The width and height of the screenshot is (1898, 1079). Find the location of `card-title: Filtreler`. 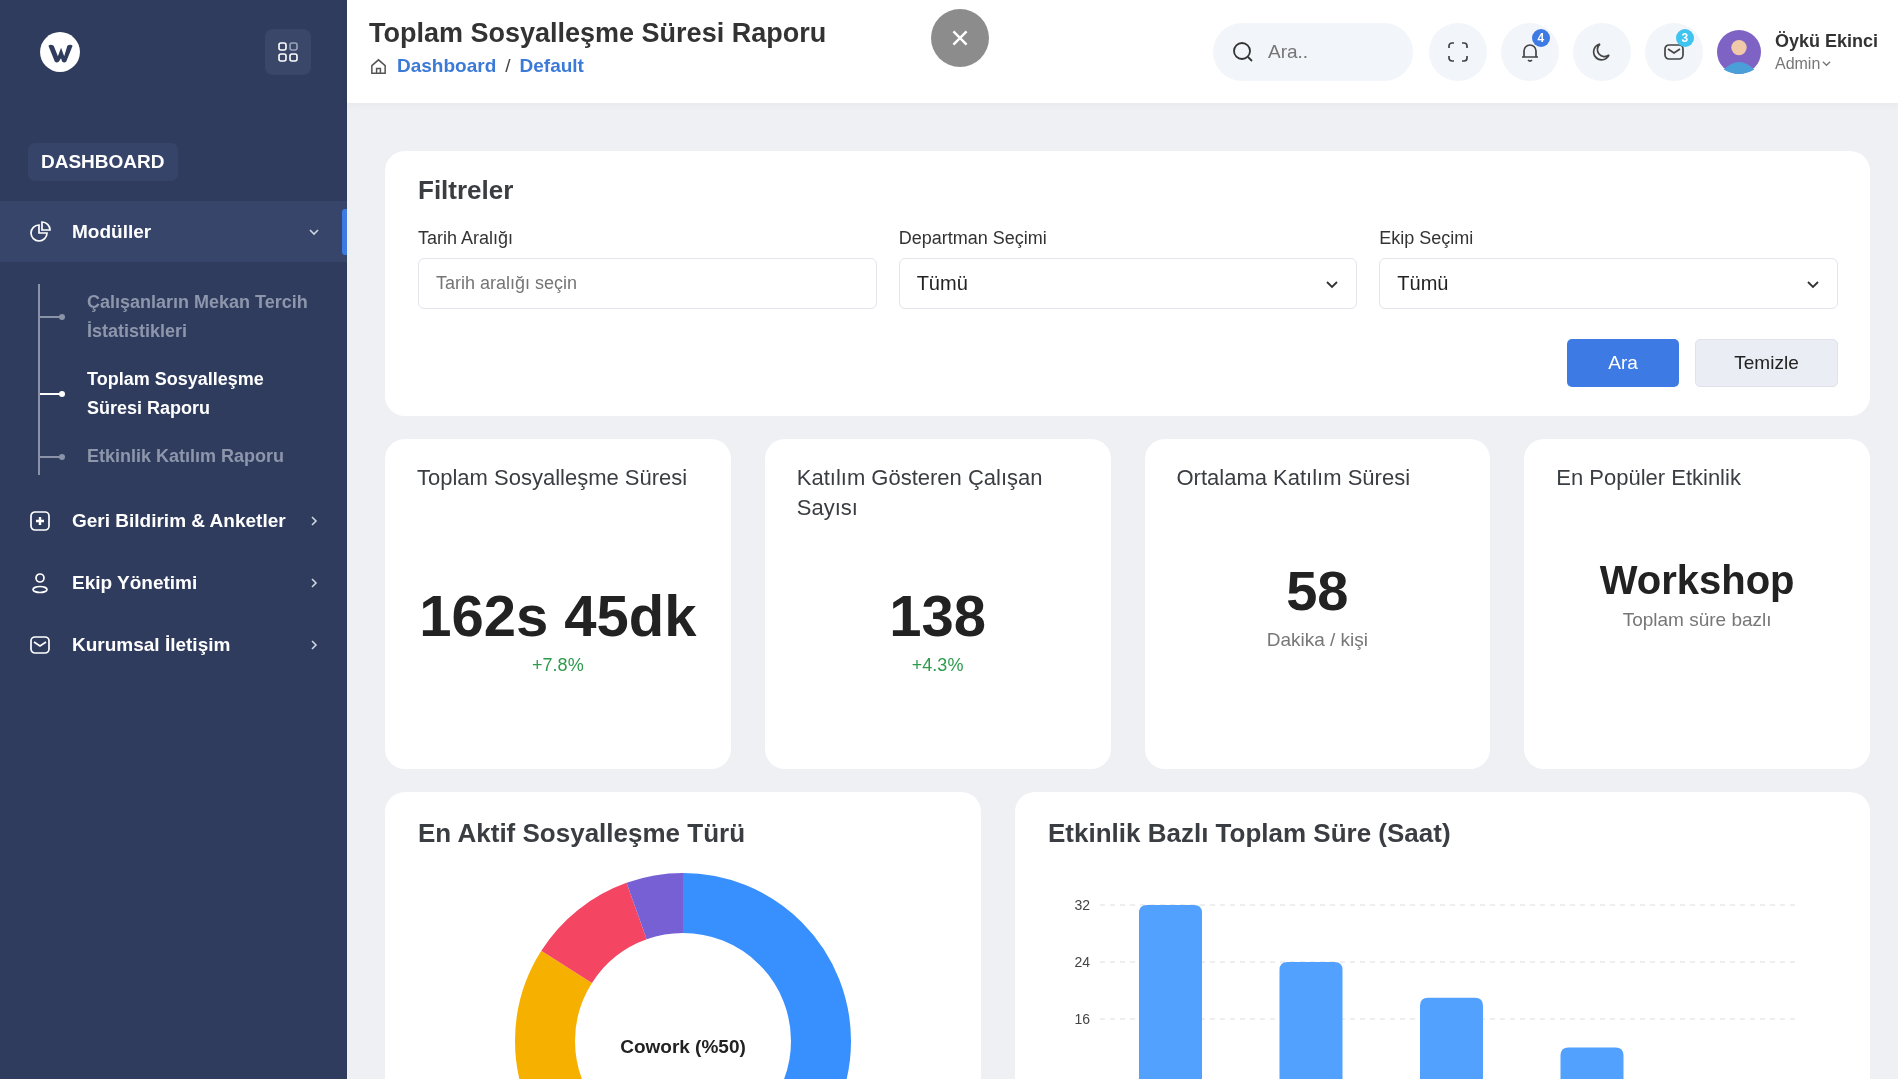

card-title: Filtreler is located at coordinates (466, 190).